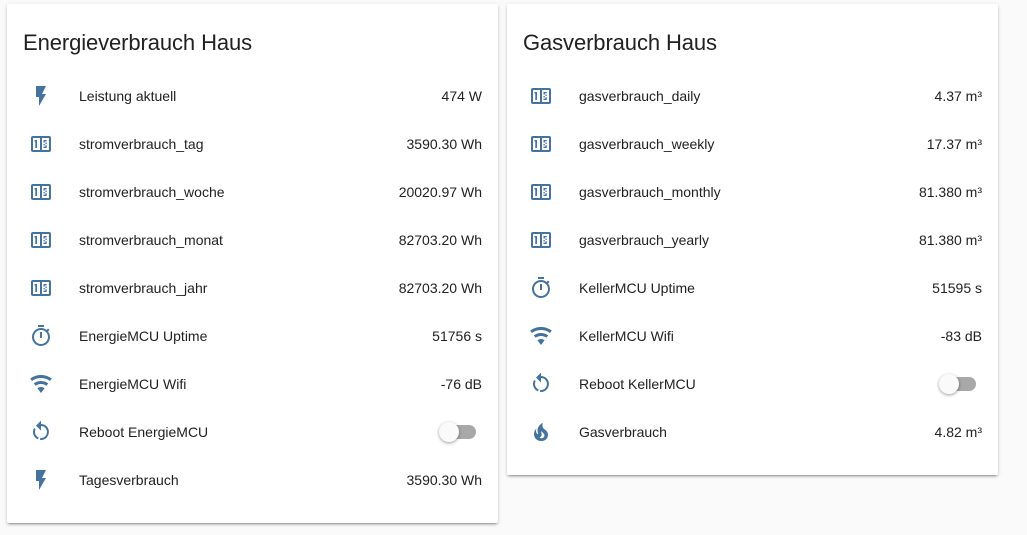  What do you see at coordinates (252, 240) in the screenshot?
I see `entity-row: stromverbrauch_monat 82703.20 Wh` at bounding box center [252, 240].